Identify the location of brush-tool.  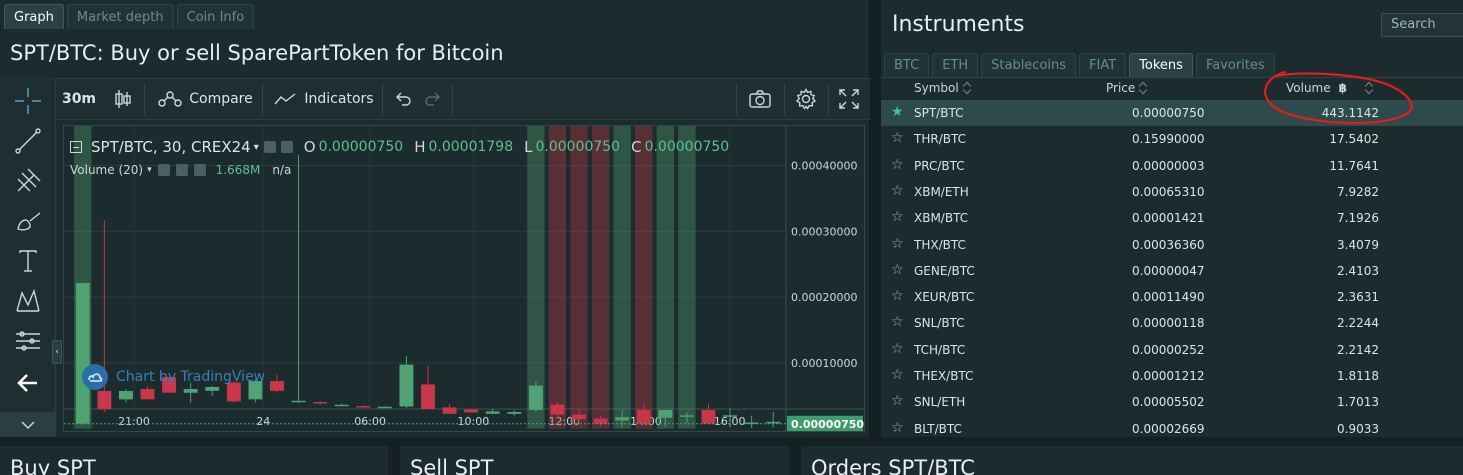
(28, 221).